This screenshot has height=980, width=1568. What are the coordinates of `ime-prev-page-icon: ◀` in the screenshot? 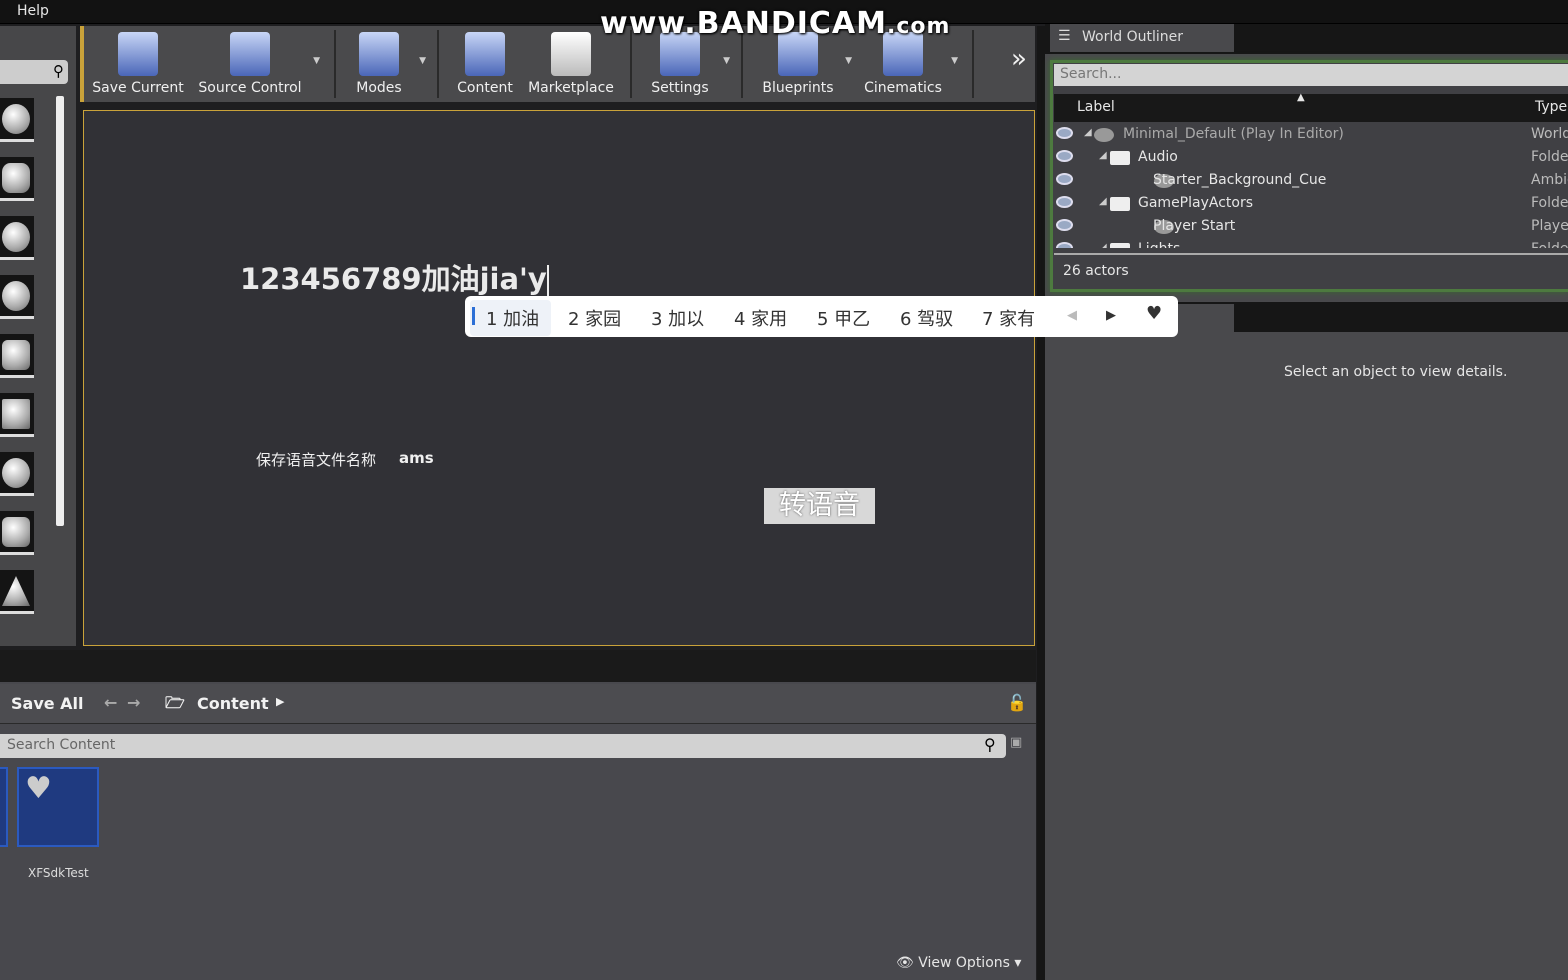 It's located at (1072, 315).